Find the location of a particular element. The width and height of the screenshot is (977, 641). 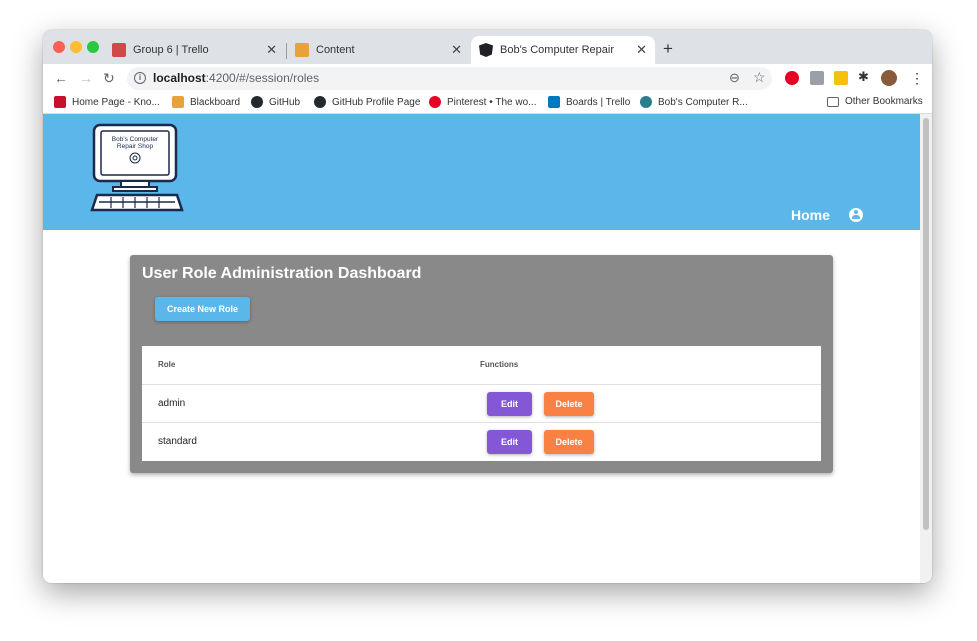

url-host: localhost is located at coordinates (179, 78).